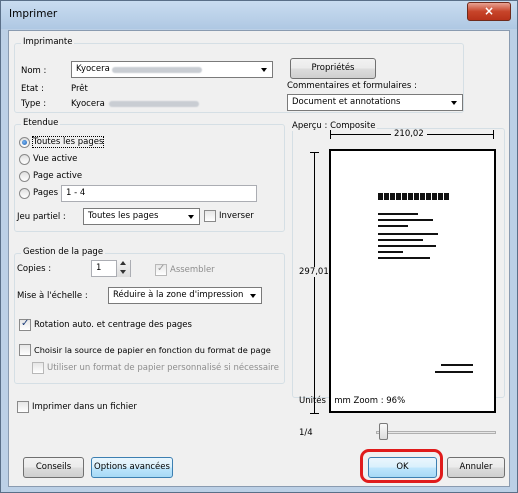 Image resolution: width=518 pixels, height=493 pixels. I want to click on auto-rotate-checkbox, so click(25, 324).